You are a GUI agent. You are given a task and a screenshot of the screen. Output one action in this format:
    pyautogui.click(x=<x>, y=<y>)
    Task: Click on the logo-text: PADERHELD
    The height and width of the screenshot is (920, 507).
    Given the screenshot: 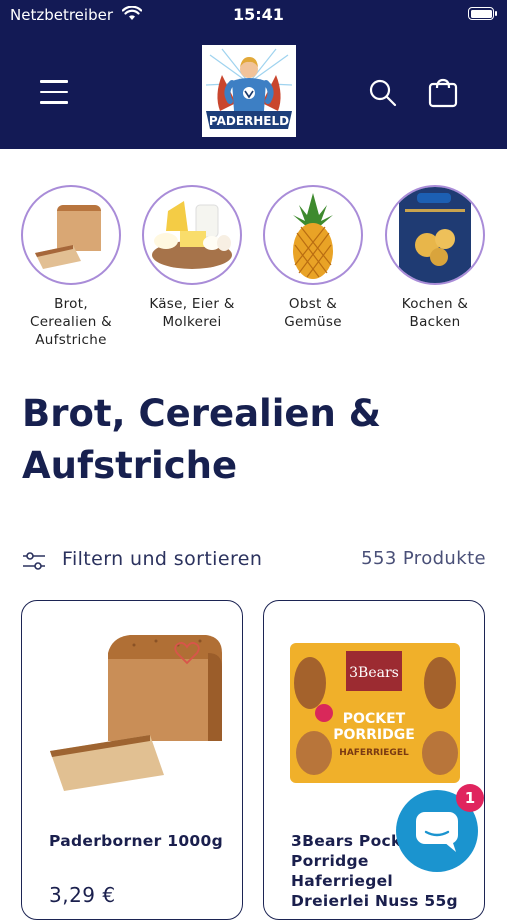 What is the action you would take?
    pyautogui.click(x=249, y=121)
    